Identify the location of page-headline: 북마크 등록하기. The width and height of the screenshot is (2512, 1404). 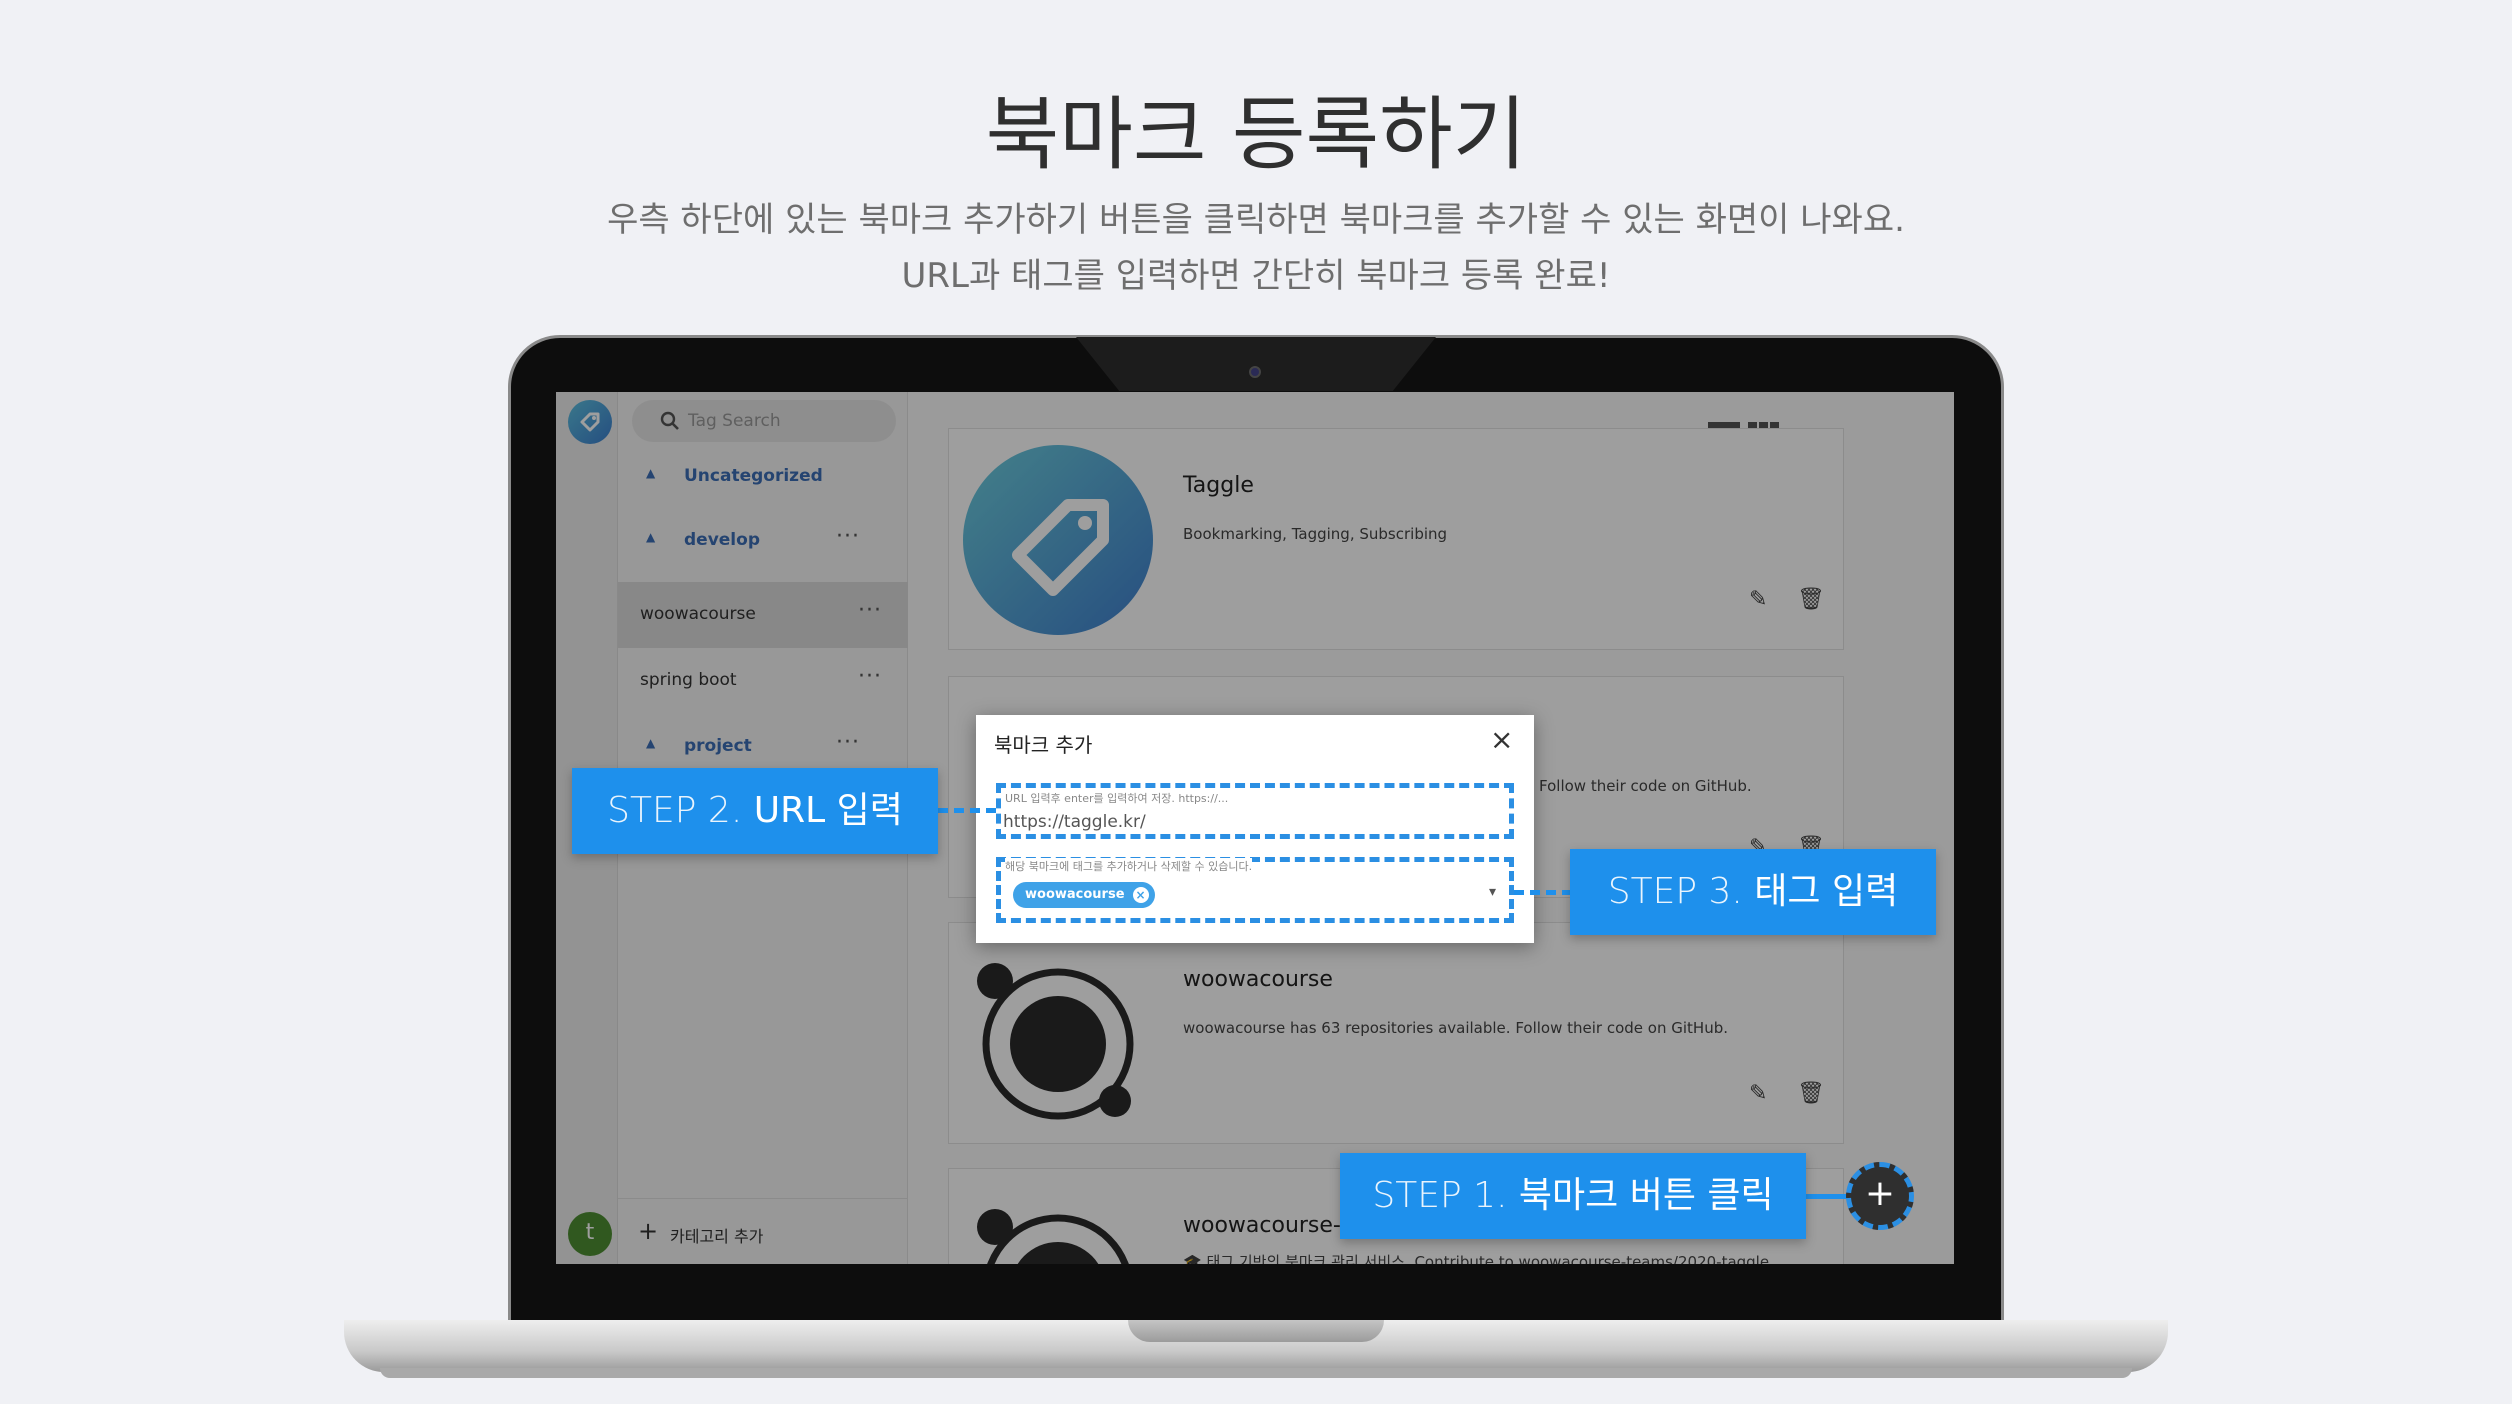
(1256, 134).